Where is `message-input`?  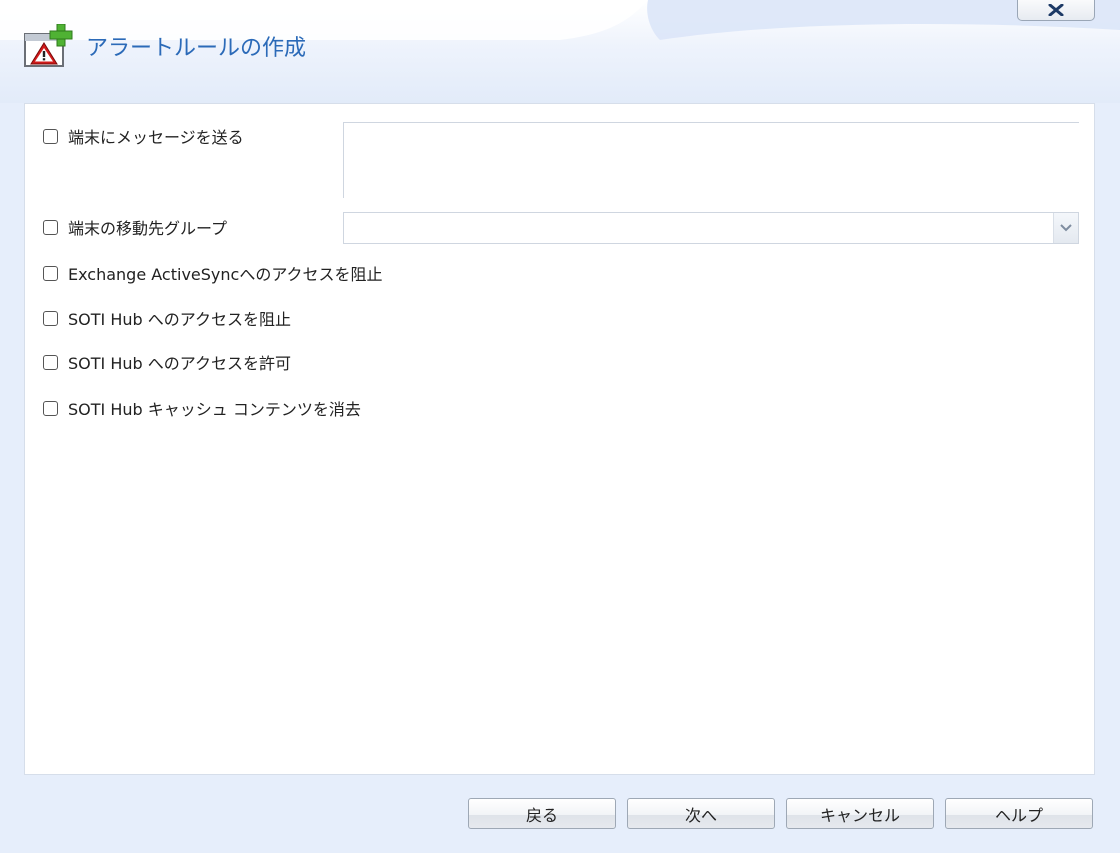
message-input is located at coordinates (711, 160).